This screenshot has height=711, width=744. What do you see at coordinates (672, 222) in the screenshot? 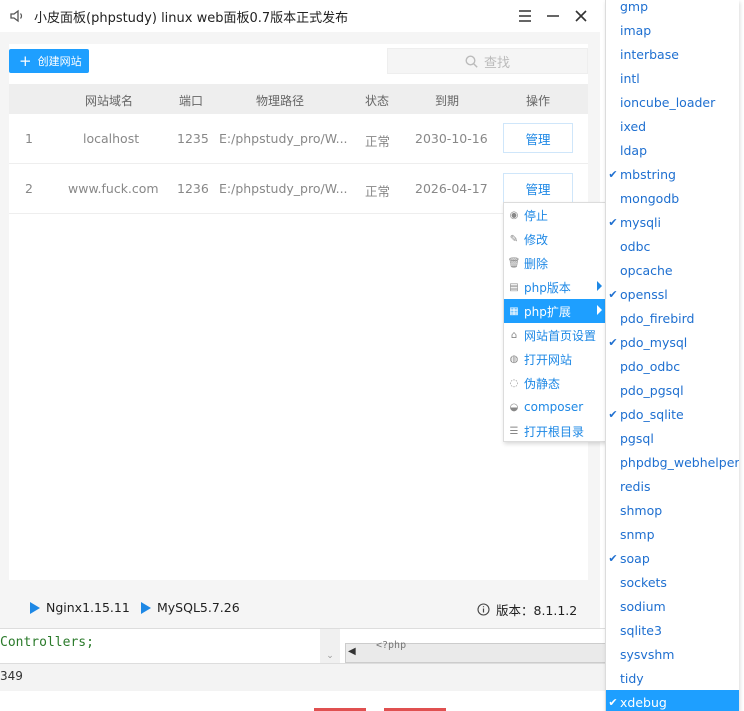
I see `extension-item: ✔ mysqli` at bounding box center [672, 222].